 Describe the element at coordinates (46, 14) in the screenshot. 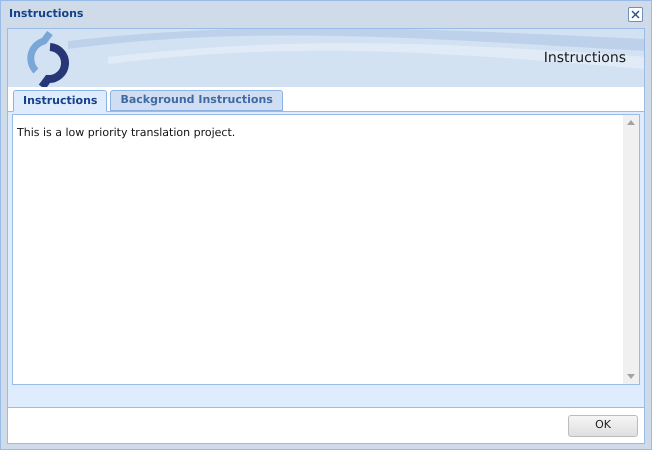

I see `window-title: Instructions` at that location.